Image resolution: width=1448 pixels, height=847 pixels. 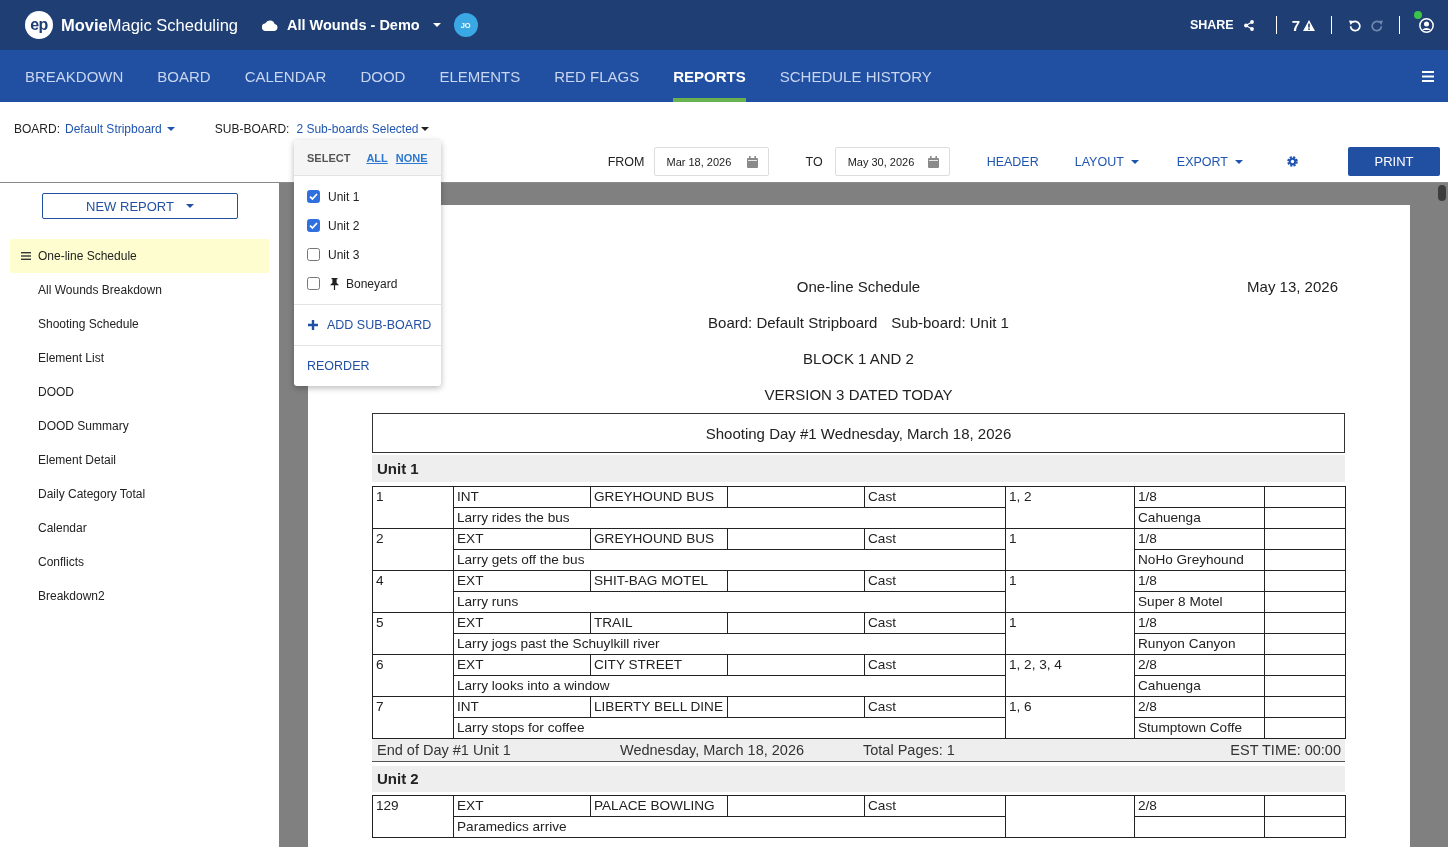 What do you see at coordinates (1012, 161) in the screenshot?
I see `header-button: HEADER` at bounding box center [1012, 161].